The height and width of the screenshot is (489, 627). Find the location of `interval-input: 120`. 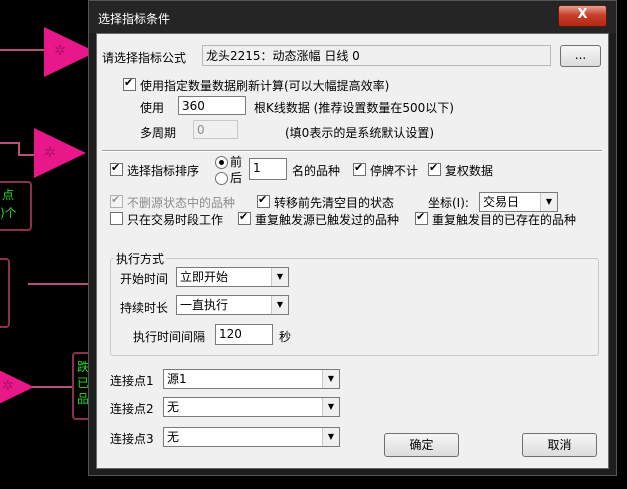

interval-input: 120 is located at coordinates (244, 334).